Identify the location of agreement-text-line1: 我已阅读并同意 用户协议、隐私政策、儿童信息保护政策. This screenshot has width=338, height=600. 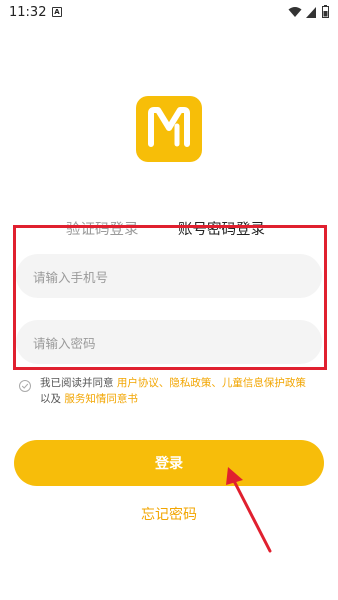
(173, 382).